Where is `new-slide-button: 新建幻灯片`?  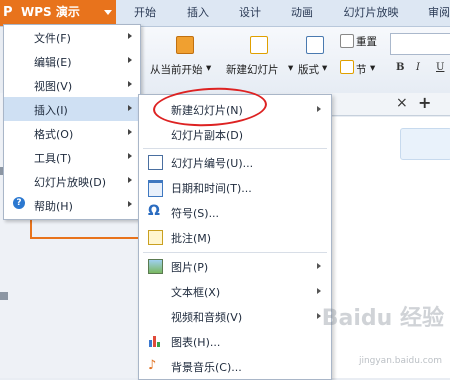
new-slide-button: 新建幻灯片 is located at coordinates (252, 69).